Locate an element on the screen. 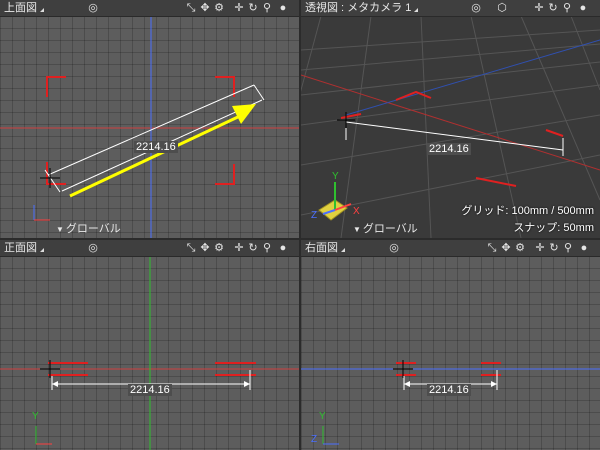 The image size is (600, 450). cube-icon: ⬡ is located at coordinates (502, 8).